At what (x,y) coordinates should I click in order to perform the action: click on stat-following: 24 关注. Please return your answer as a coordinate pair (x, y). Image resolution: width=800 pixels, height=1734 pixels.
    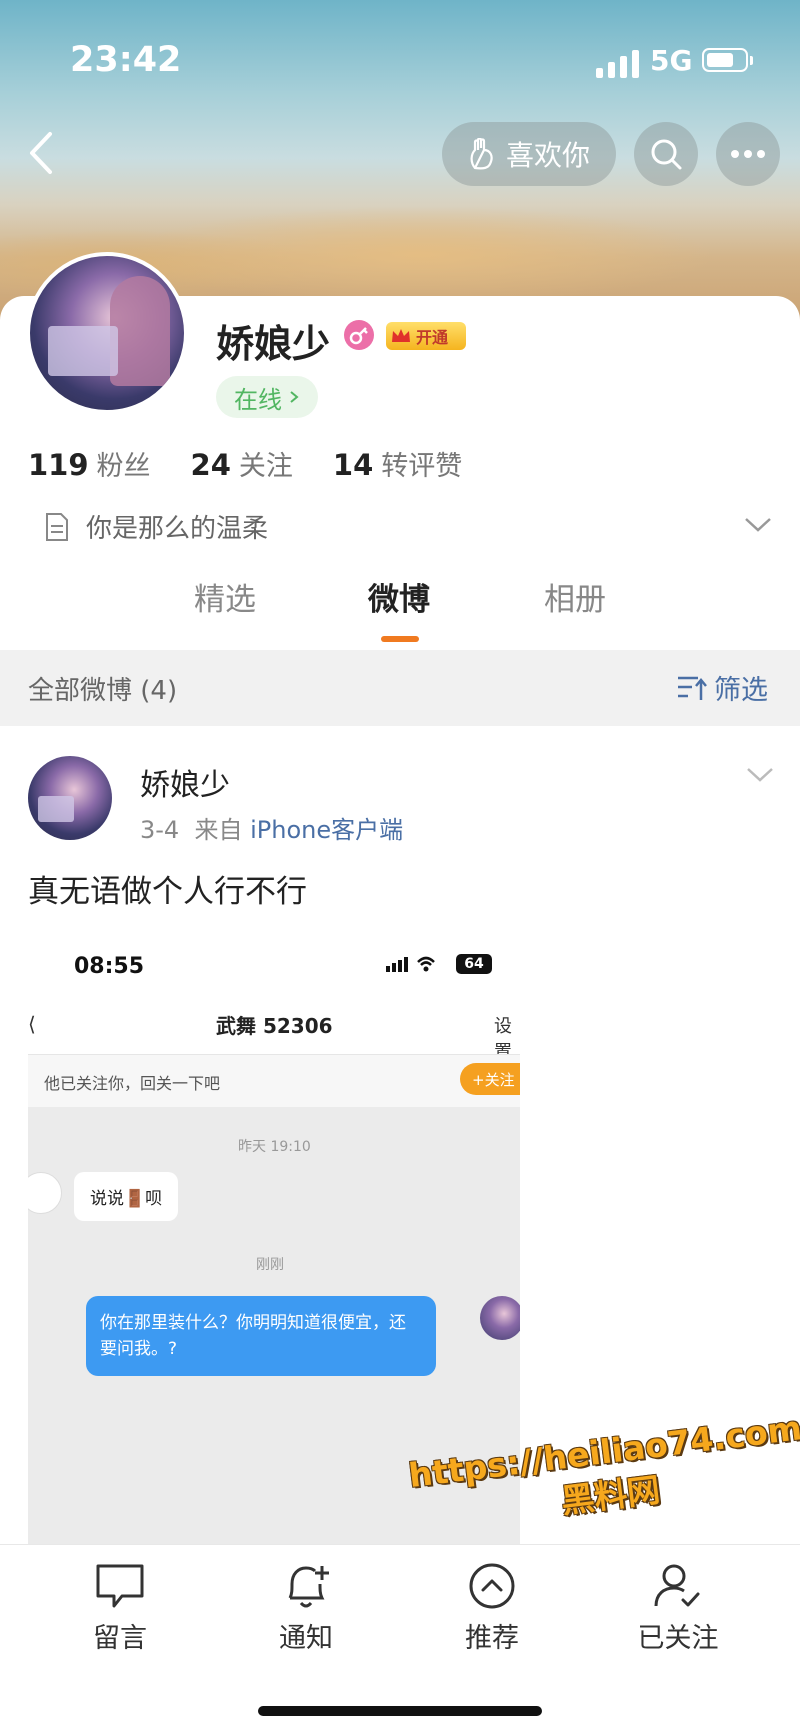
    Looking at the image, I should click on (242, 463).